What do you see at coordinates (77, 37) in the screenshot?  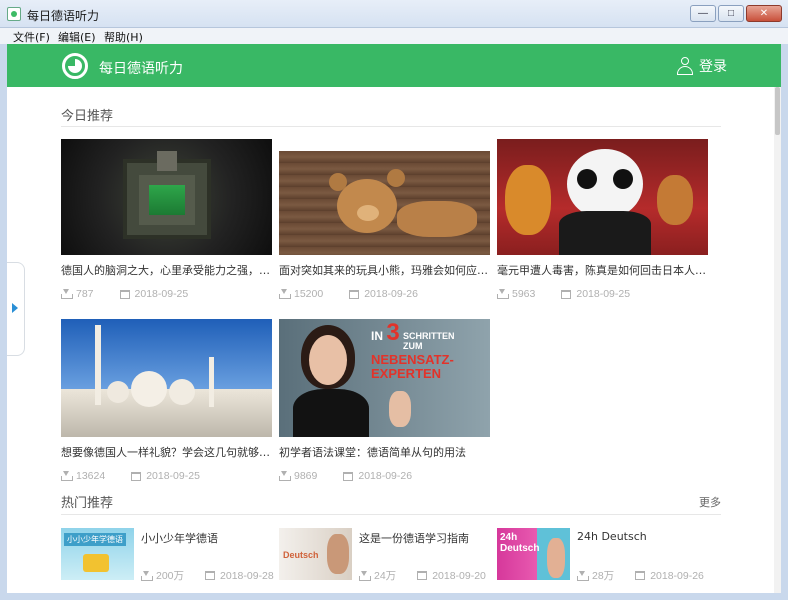 I see `menu-edit: 编辑(E)` at bounding box center [77, 37].